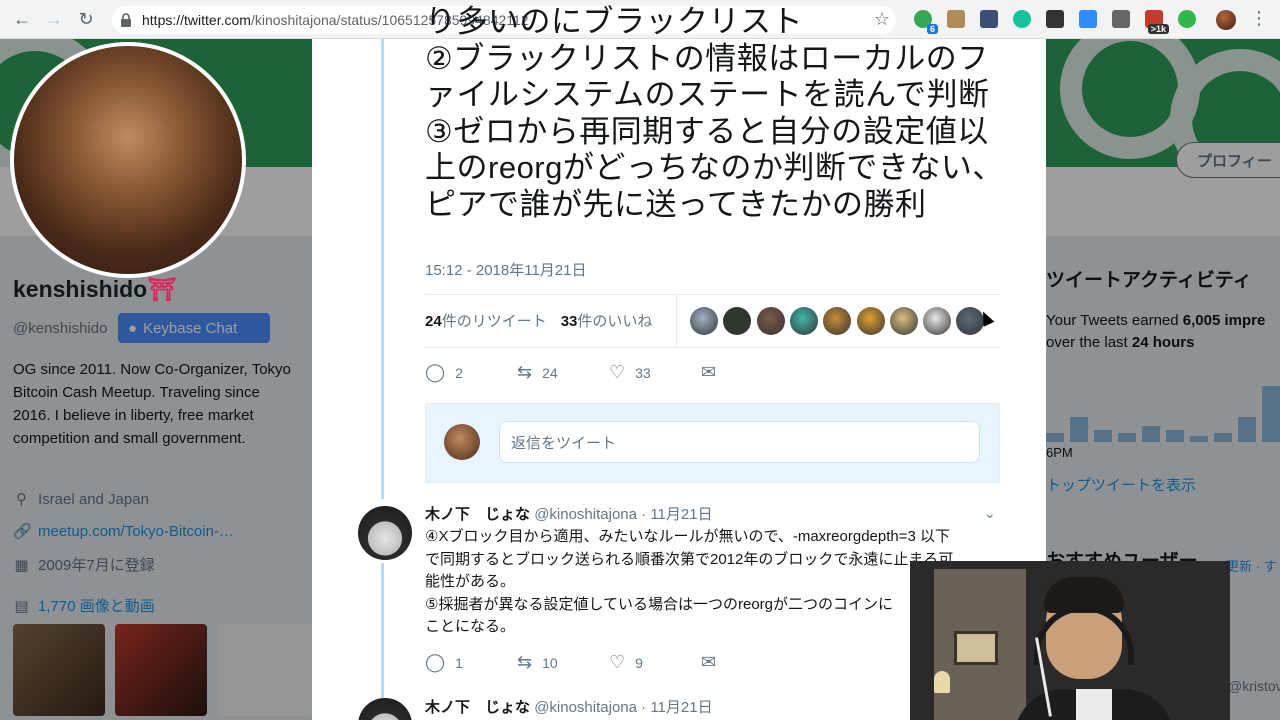 This screenshot has height=720, width=1280. I want to click on user-avatar, so click(462, 442).